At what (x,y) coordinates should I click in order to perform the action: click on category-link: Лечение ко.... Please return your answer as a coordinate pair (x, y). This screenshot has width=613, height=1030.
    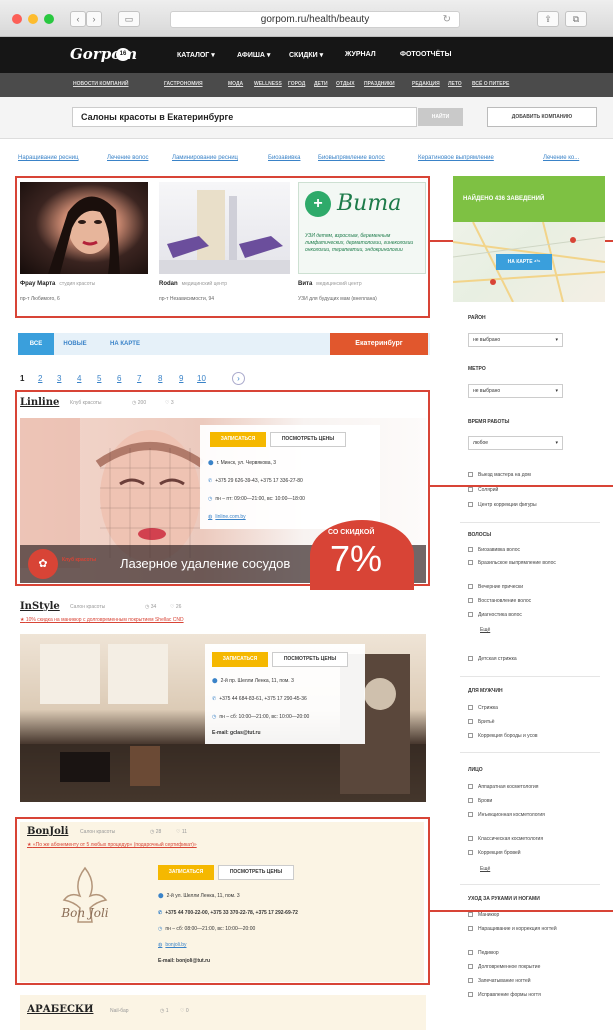
    Looking at the image, I should click on (561, 158).